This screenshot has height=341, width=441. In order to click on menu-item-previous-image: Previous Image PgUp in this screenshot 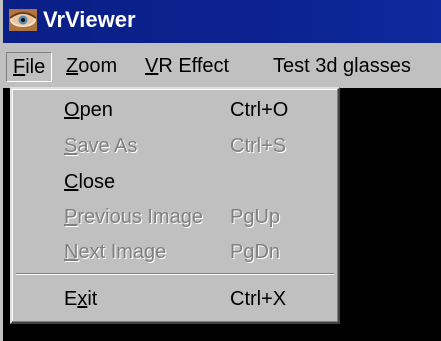, I will do `click(175, 217)`.